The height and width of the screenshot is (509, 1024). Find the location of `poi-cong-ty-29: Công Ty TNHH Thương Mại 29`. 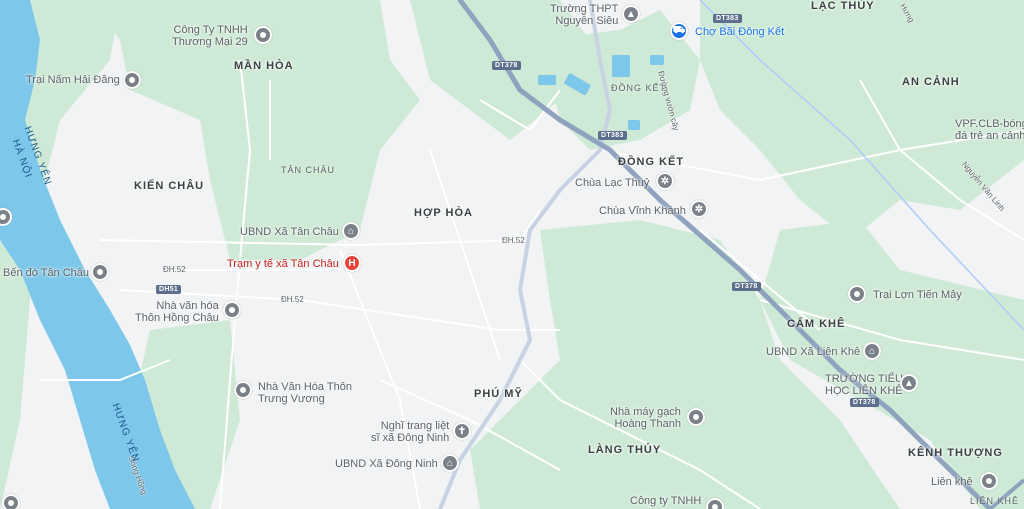

poi-cong-ty-29: Công Ty TNHH Thương Mại 29 is located at coordinates (210, 36).